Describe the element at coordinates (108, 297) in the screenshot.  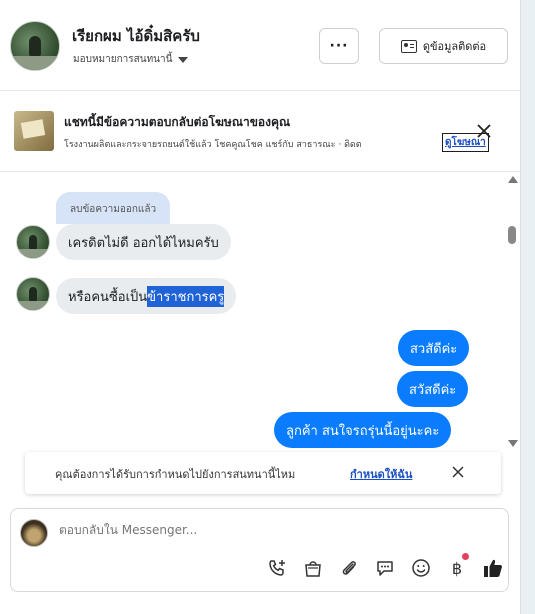
I see `message-text: หรือคนซื้อเป็น` at that location.